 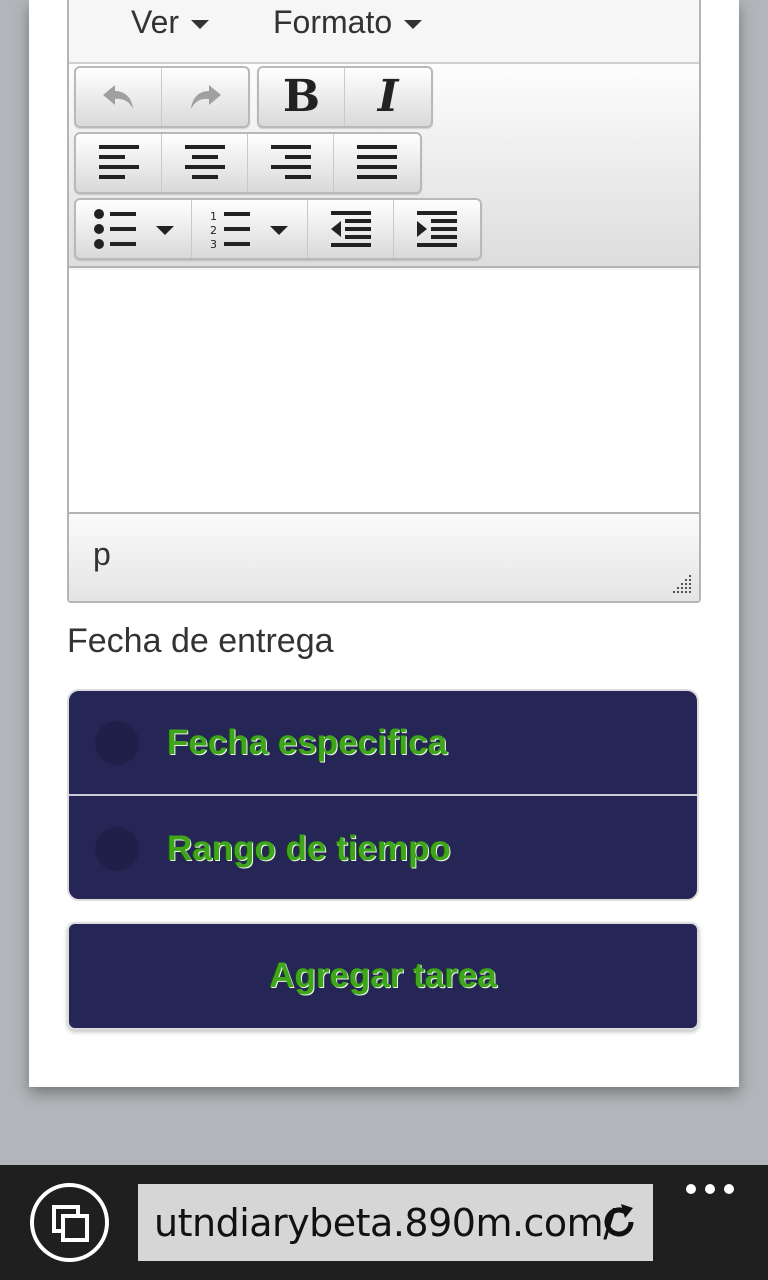 What do you see at coordinates (309, 848) in the screenshot?
I see `radio-label-time-range: Rango de tiempo` at bounding box center [309, 848].